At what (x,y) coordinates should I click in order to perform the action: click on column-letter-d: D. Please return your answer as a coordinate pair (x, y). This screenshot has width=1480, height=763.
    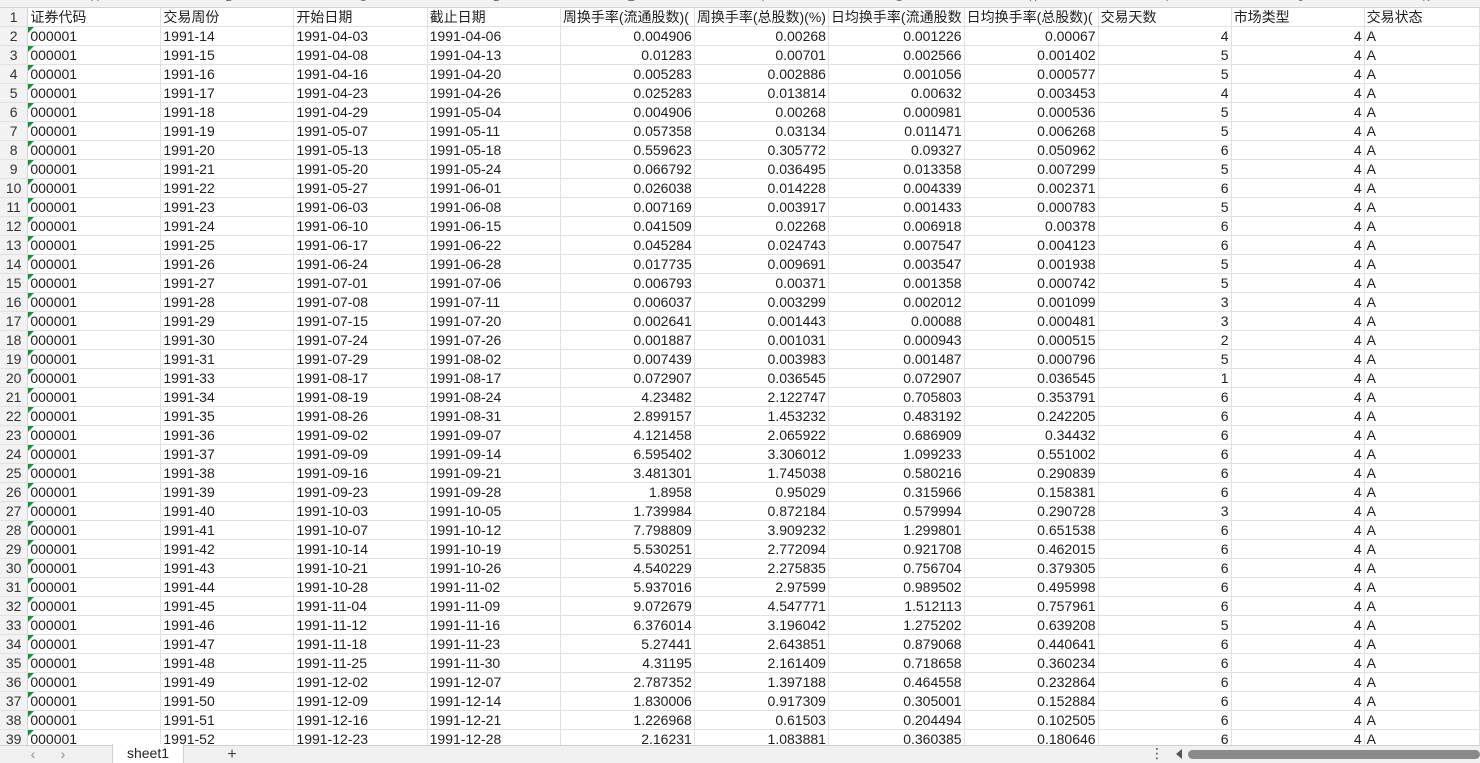
    Looking at the image, I should click on (497, 3).